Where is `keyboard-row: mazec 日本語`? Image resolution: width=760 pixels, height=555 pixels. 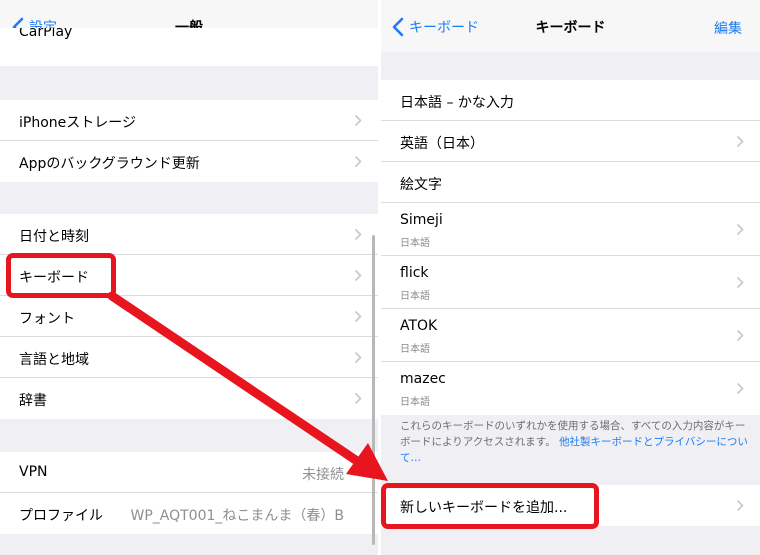 keyboard-row: mazec 日本語 is located at coordinates (570, 388).